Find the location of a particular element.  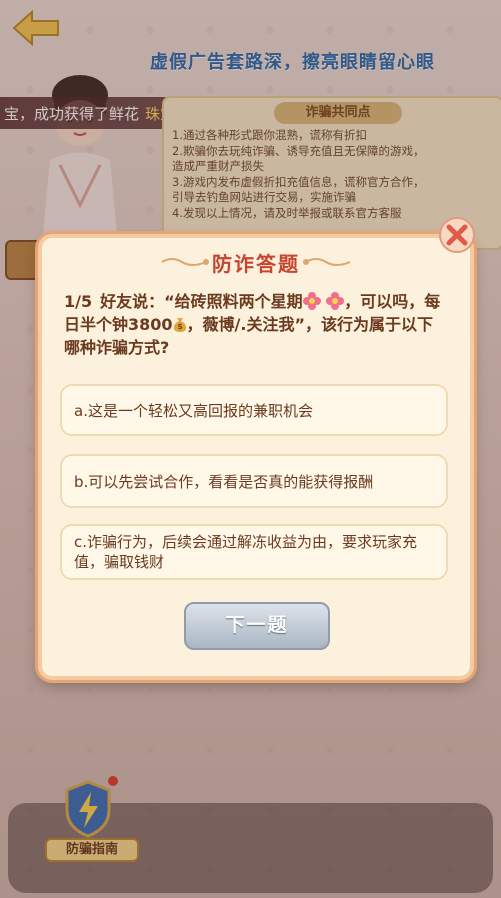

option-b-label: b.可以先尝试合作，看看是否真的能获得报酬 is located at coordinates (224, 481).